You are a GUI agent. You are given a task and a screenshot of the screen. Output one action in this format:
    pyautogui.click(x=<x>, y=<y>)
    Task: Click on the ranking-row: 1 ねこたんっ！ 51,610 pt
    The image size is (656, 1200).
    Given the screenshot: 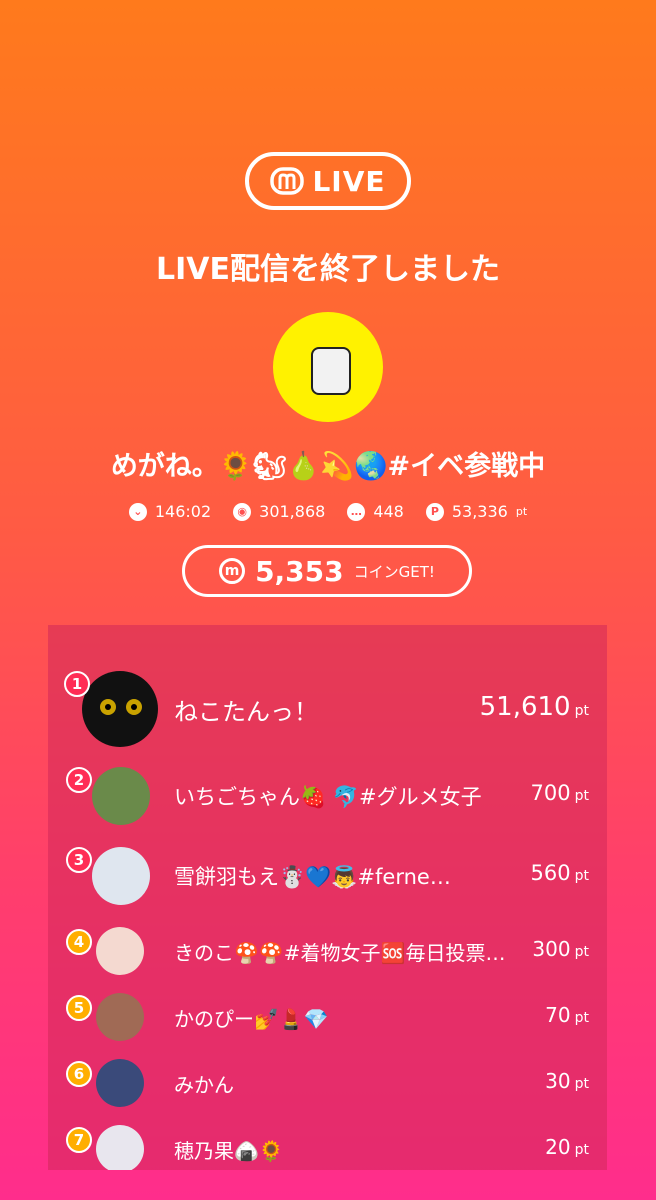 What is the action you would take?
    pyautogui.click(x=327, y=709)
    